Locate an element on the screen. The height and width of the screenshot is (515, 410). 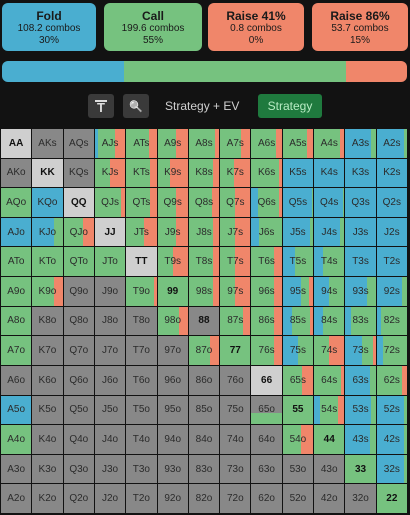
hand-cell: 64s is located at coordinates (329, 380).